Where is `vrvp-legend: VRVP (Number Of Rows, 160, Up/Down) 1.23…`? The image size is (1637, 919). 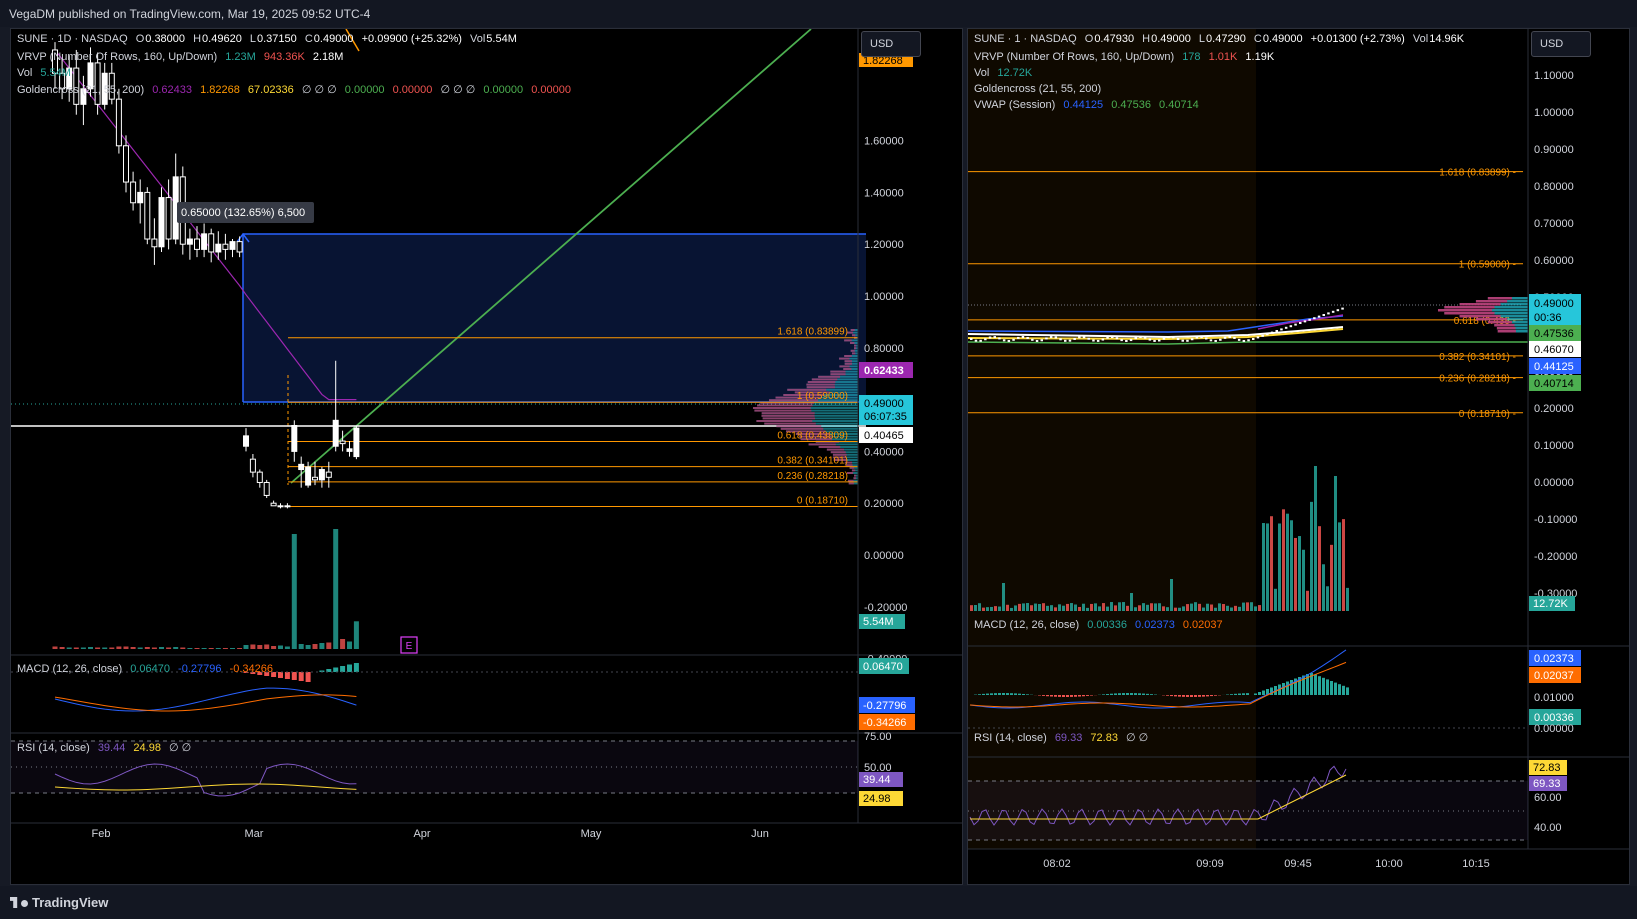 vrvp-legend: VRVP (Number Of Rows, 160, Up/Down) 1.23… is located at coordinates (182, 57).